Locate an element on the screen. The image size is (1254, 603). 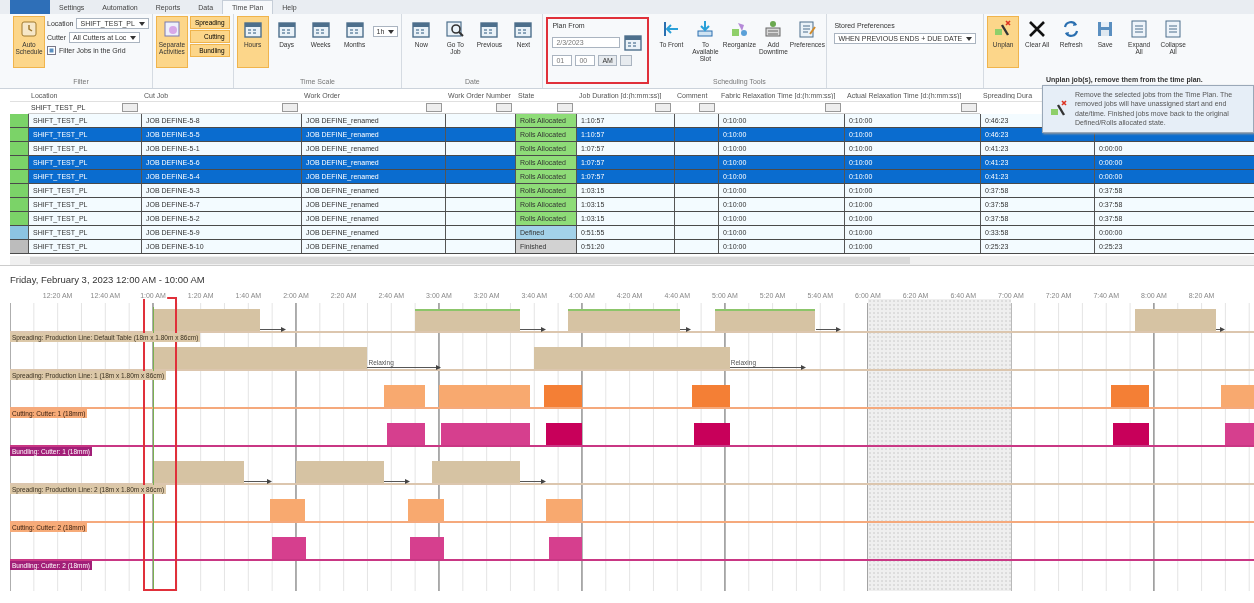
date-range-title: Friday, February 3, 2023 12:00 AM - 10:00 AM is located at coordinates (107, 280).